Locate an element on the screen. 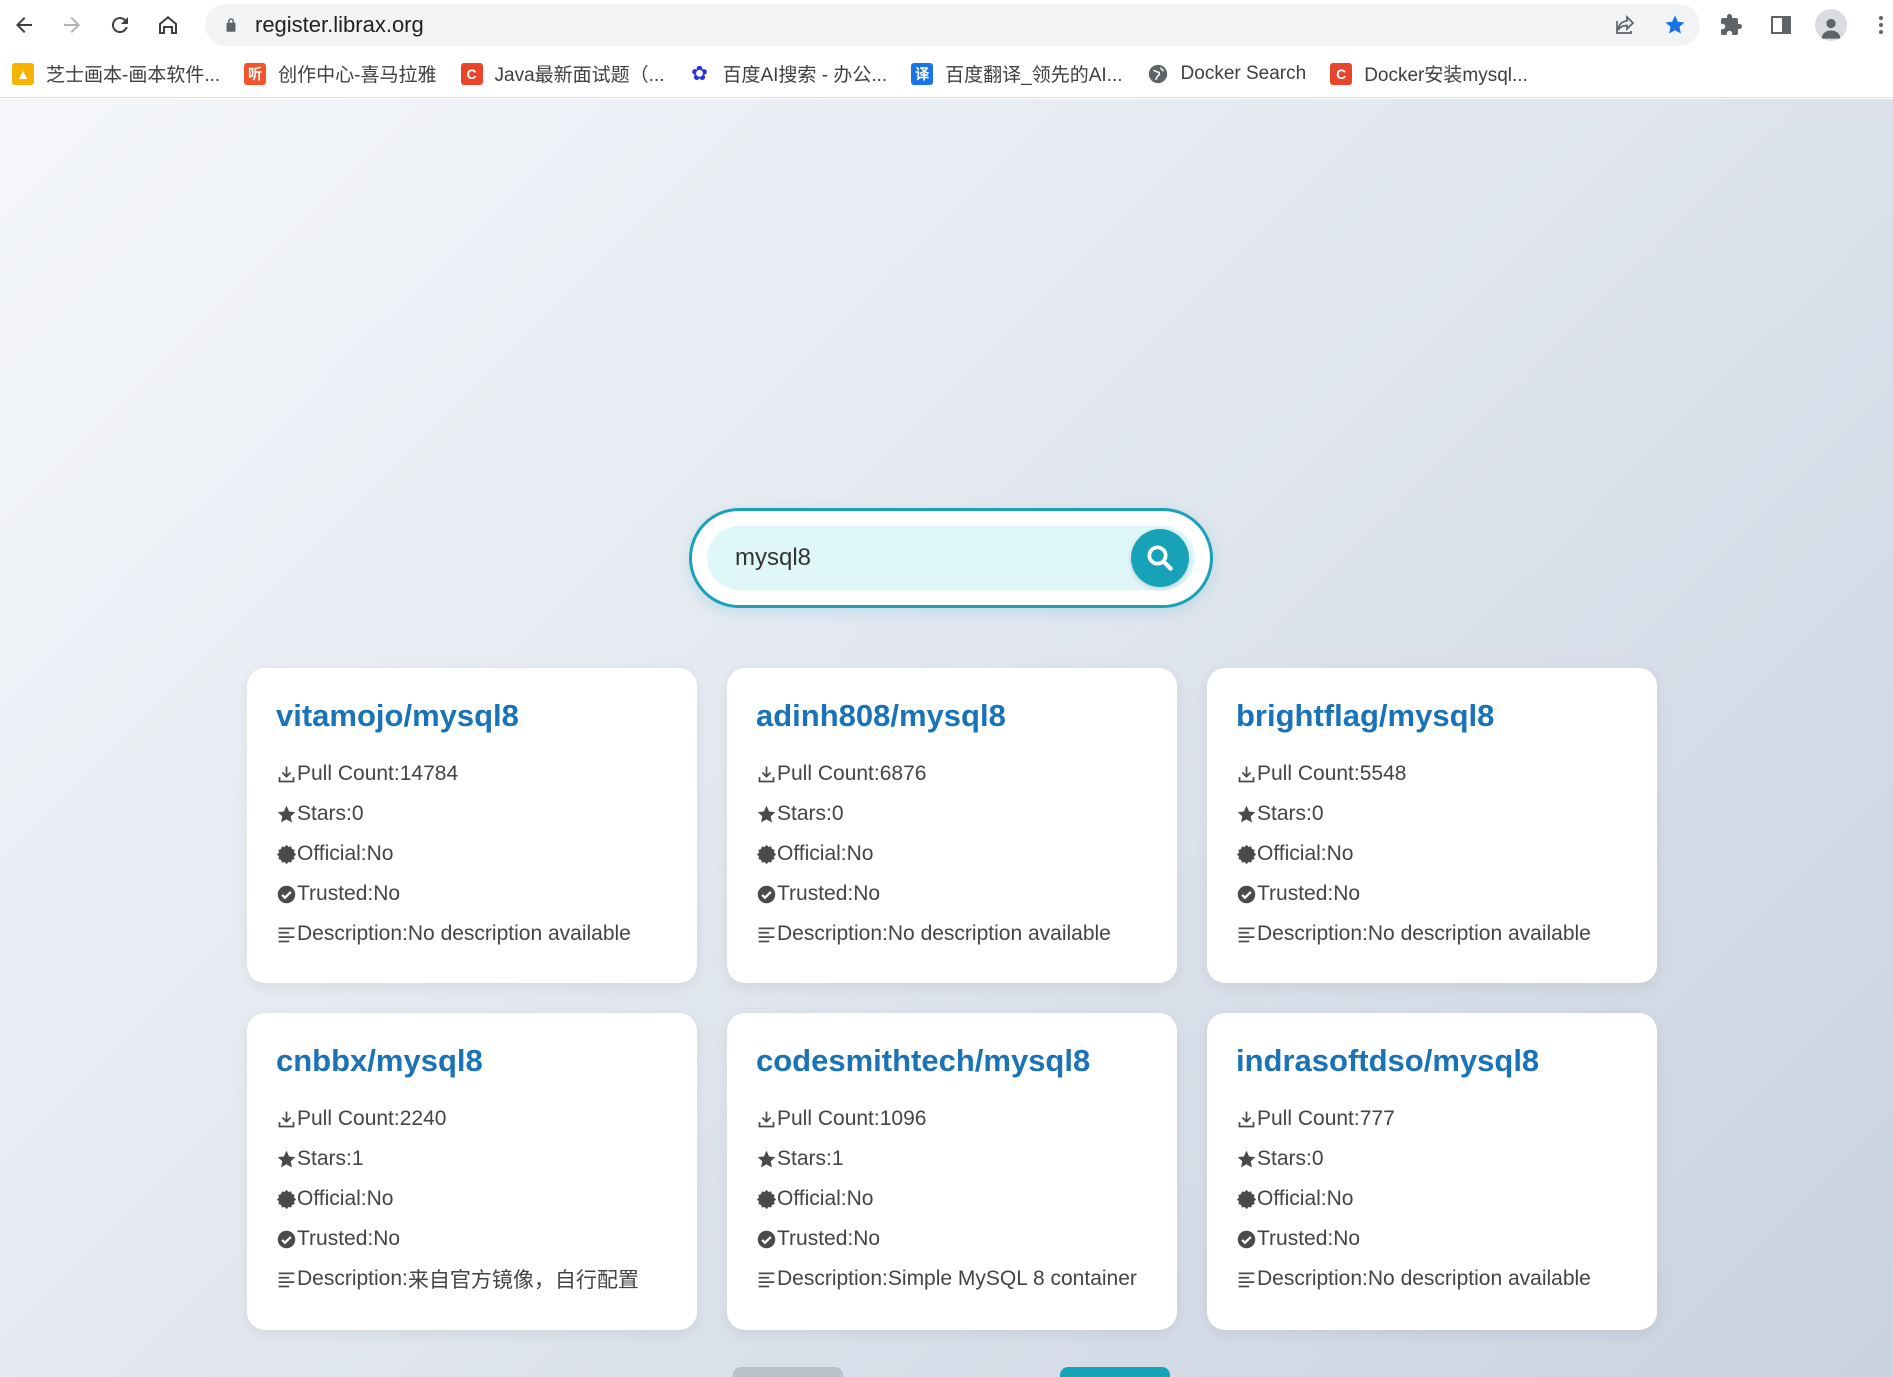  image-name-link: codesmithtech/mysql8 is located at coordinates (952, 1061).